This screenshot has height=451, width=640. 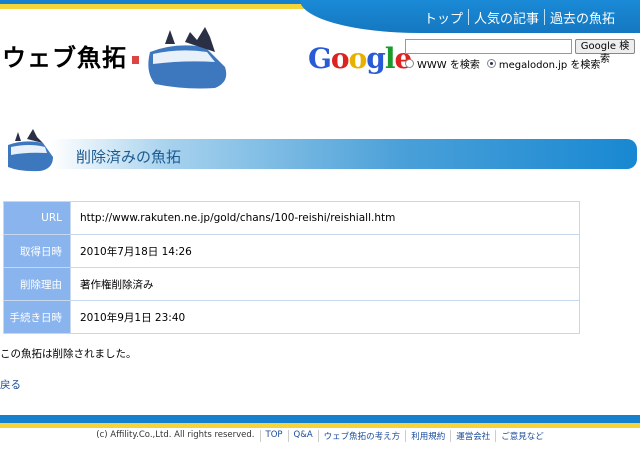 What do you see at coordinates (325, 317) in the screenshot?
I see `row-value: 2010年9月1日 23:40` at bounding box center [325, 317].